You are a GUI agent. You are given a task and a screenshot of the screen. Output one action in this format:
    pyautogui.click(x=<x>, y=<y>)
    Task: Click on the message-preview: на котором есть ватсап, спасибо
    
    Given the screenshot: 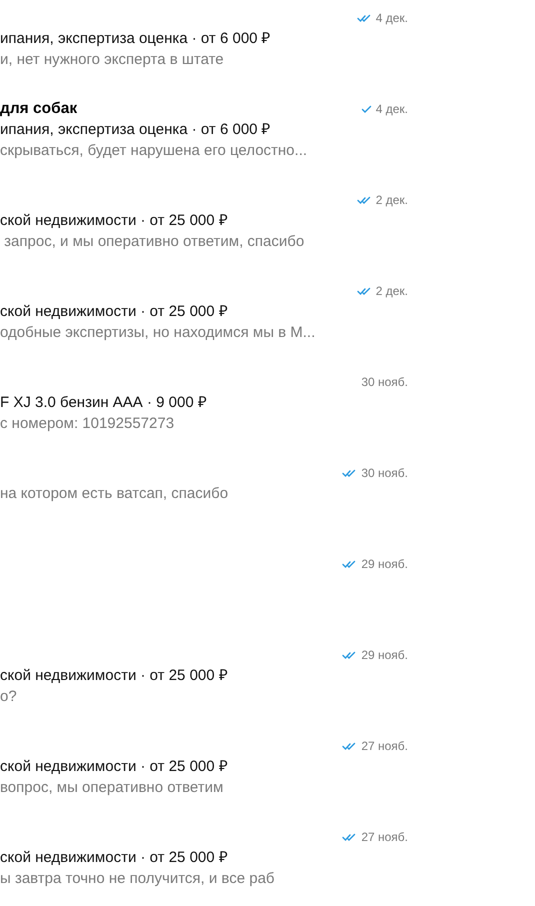 What is the action you would take?
    pyautogui.click(x=115, y=494)
    